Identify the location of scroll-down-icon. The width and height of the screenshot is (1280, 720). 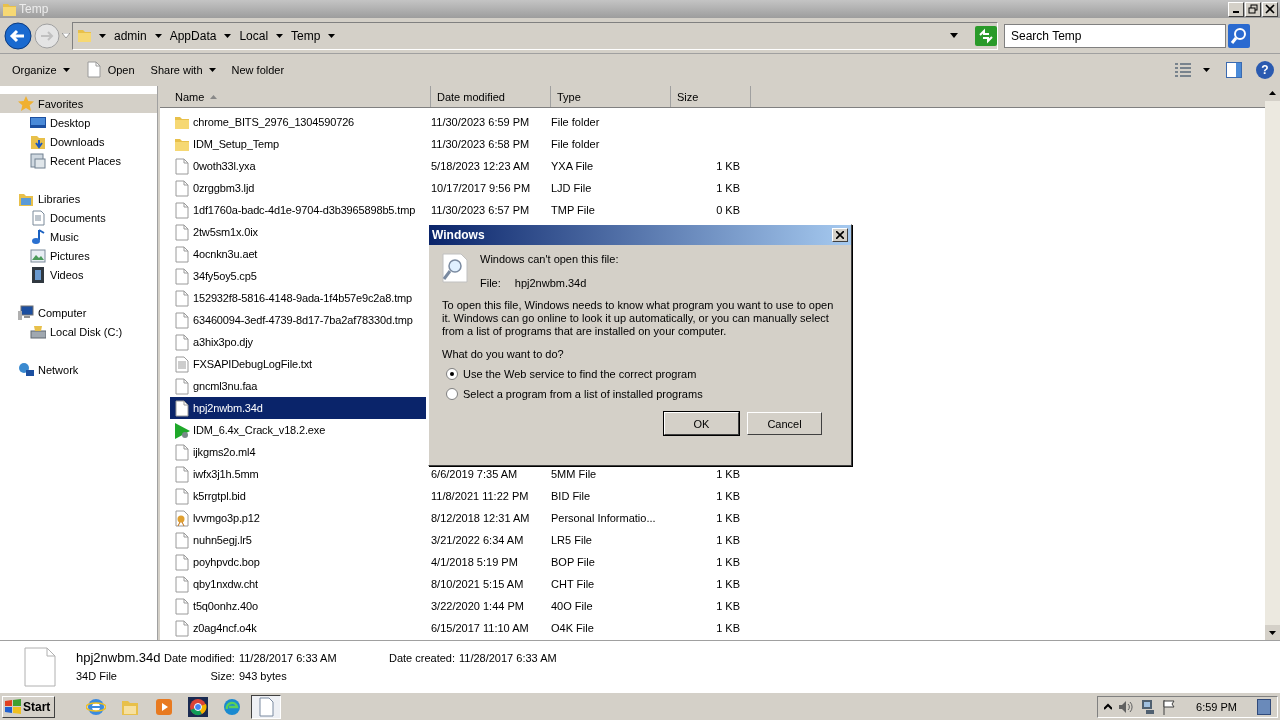
(1272, 632).